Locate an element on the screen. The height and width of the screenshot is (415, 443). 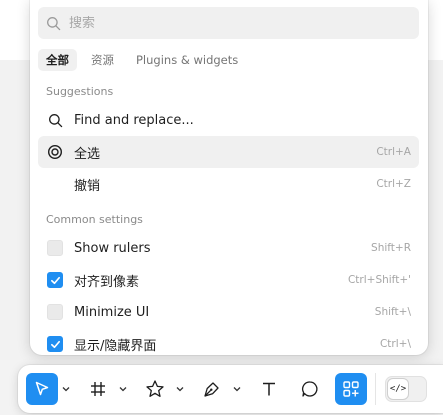
text-t-icon is located at coordinates (269, 389).